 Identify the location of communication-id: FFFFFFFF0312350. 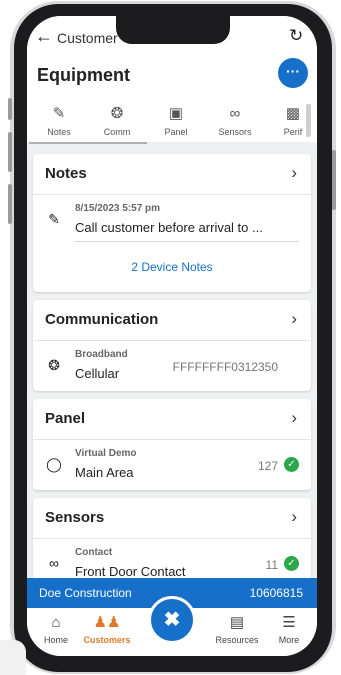
(225, 367).